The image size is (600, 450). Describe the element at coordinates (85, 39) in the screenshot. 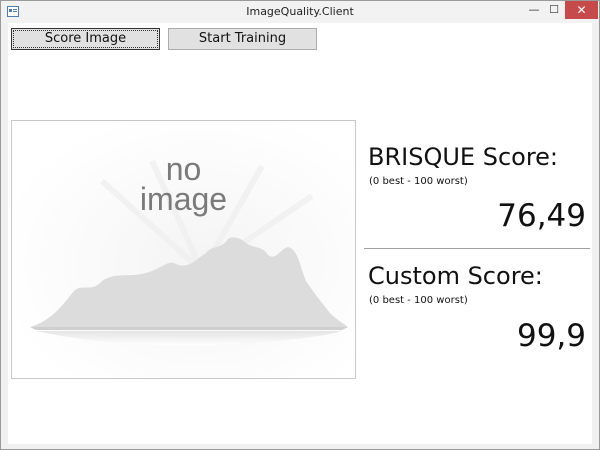

I see `score-image-button: Score Image` at that location.